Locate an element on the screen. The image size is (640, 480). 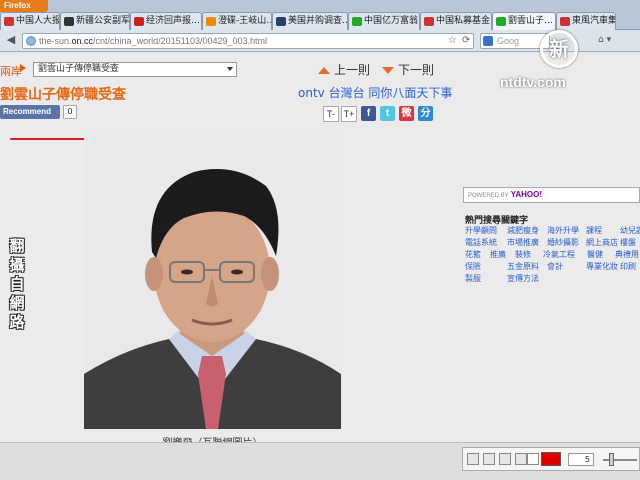
yahoo-label: YAHOO! is located at coordinates (526, 194).